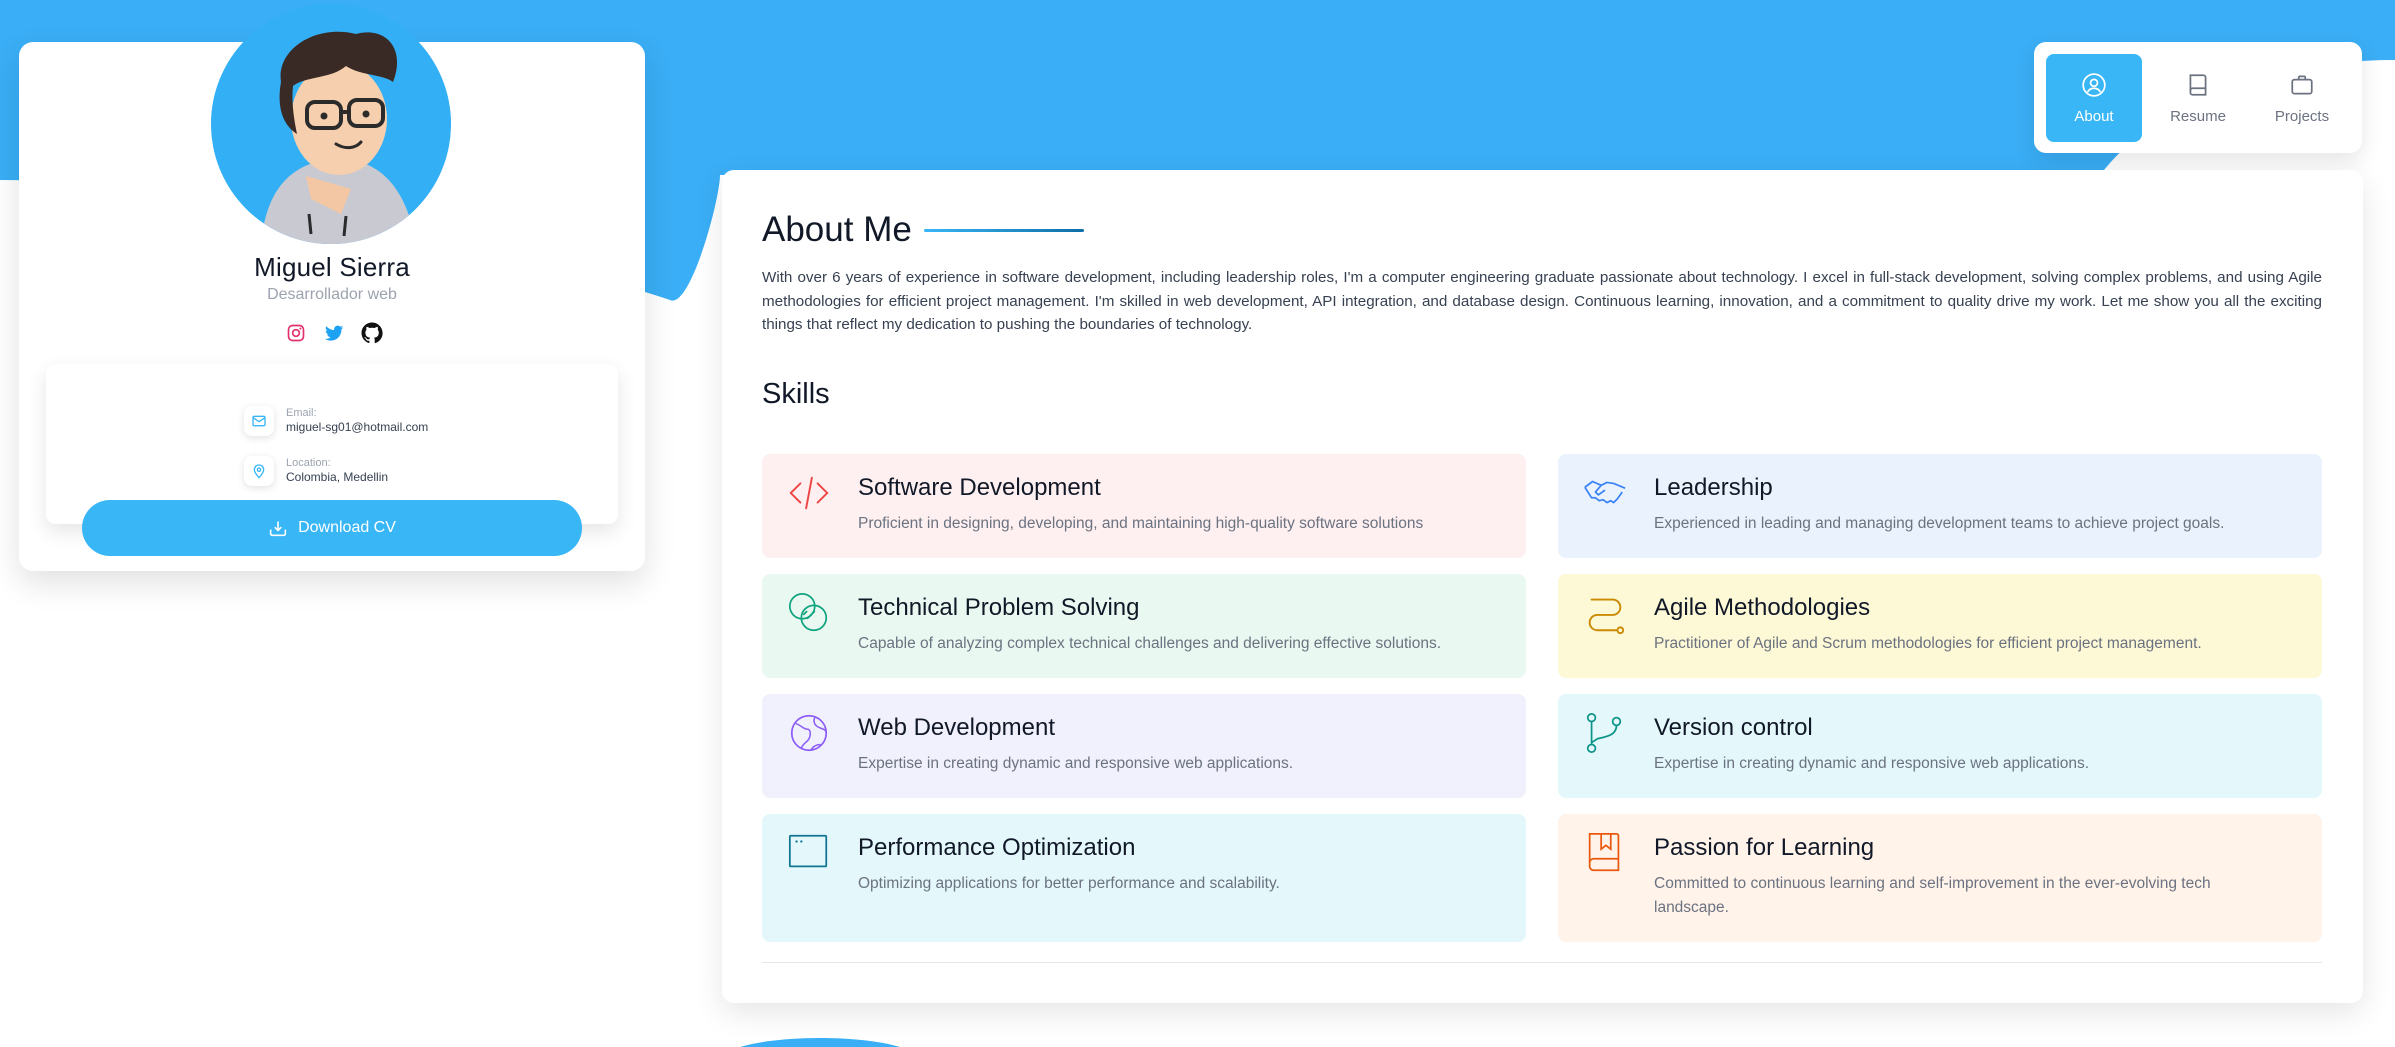 The width and height of the screenshot is (2395, 1047). What do you see at coordinates (1606, 616) in the screenshot?
I see `route-icon` at bounding box center [1606, 616].